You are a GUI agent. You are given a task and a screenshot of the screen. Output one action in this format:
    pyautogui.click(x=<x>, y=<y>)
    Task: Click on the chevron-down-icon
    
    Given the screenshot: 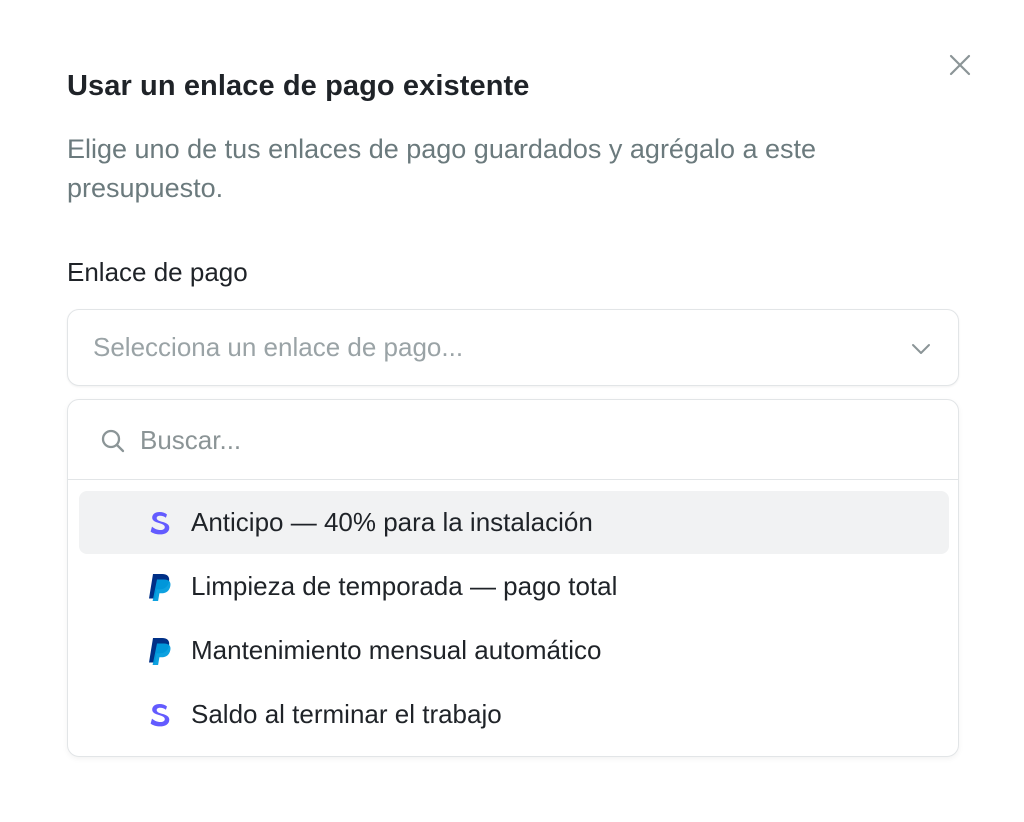 What is the action you would take?
    pyautogui.click(x=921, y=349)
    